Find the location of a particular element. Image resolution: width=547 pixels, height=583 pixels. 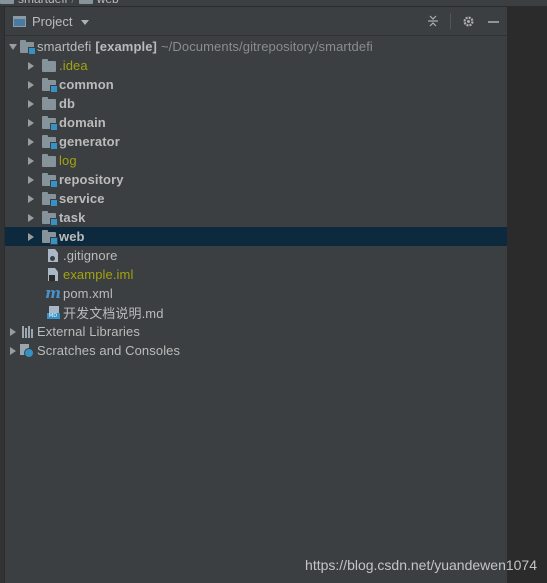

tree-folder-service: service is located at coordinates (256, 198).